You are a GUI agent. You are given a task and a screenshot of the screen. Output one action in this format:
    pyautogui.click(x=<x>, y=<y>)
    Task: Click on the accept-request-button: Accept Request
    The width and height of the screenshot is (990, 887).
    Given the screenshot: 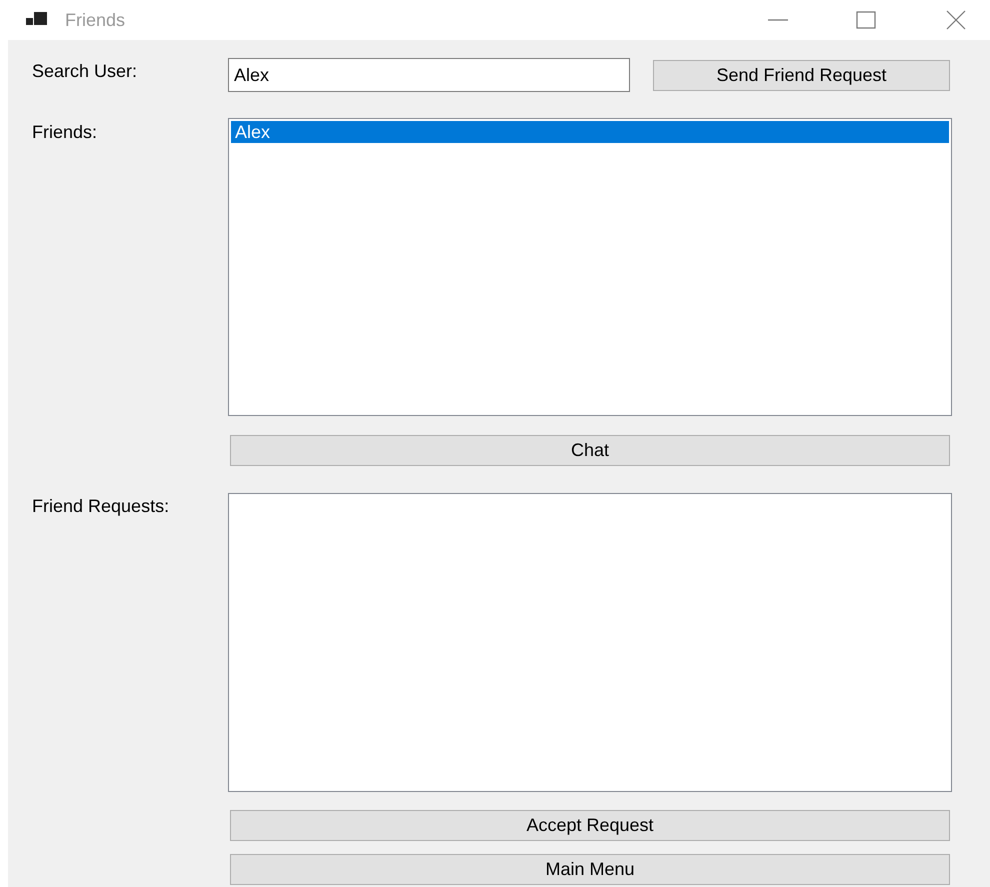 What is the action you would take?
    pyautogui.click(x=590, y=825)
    